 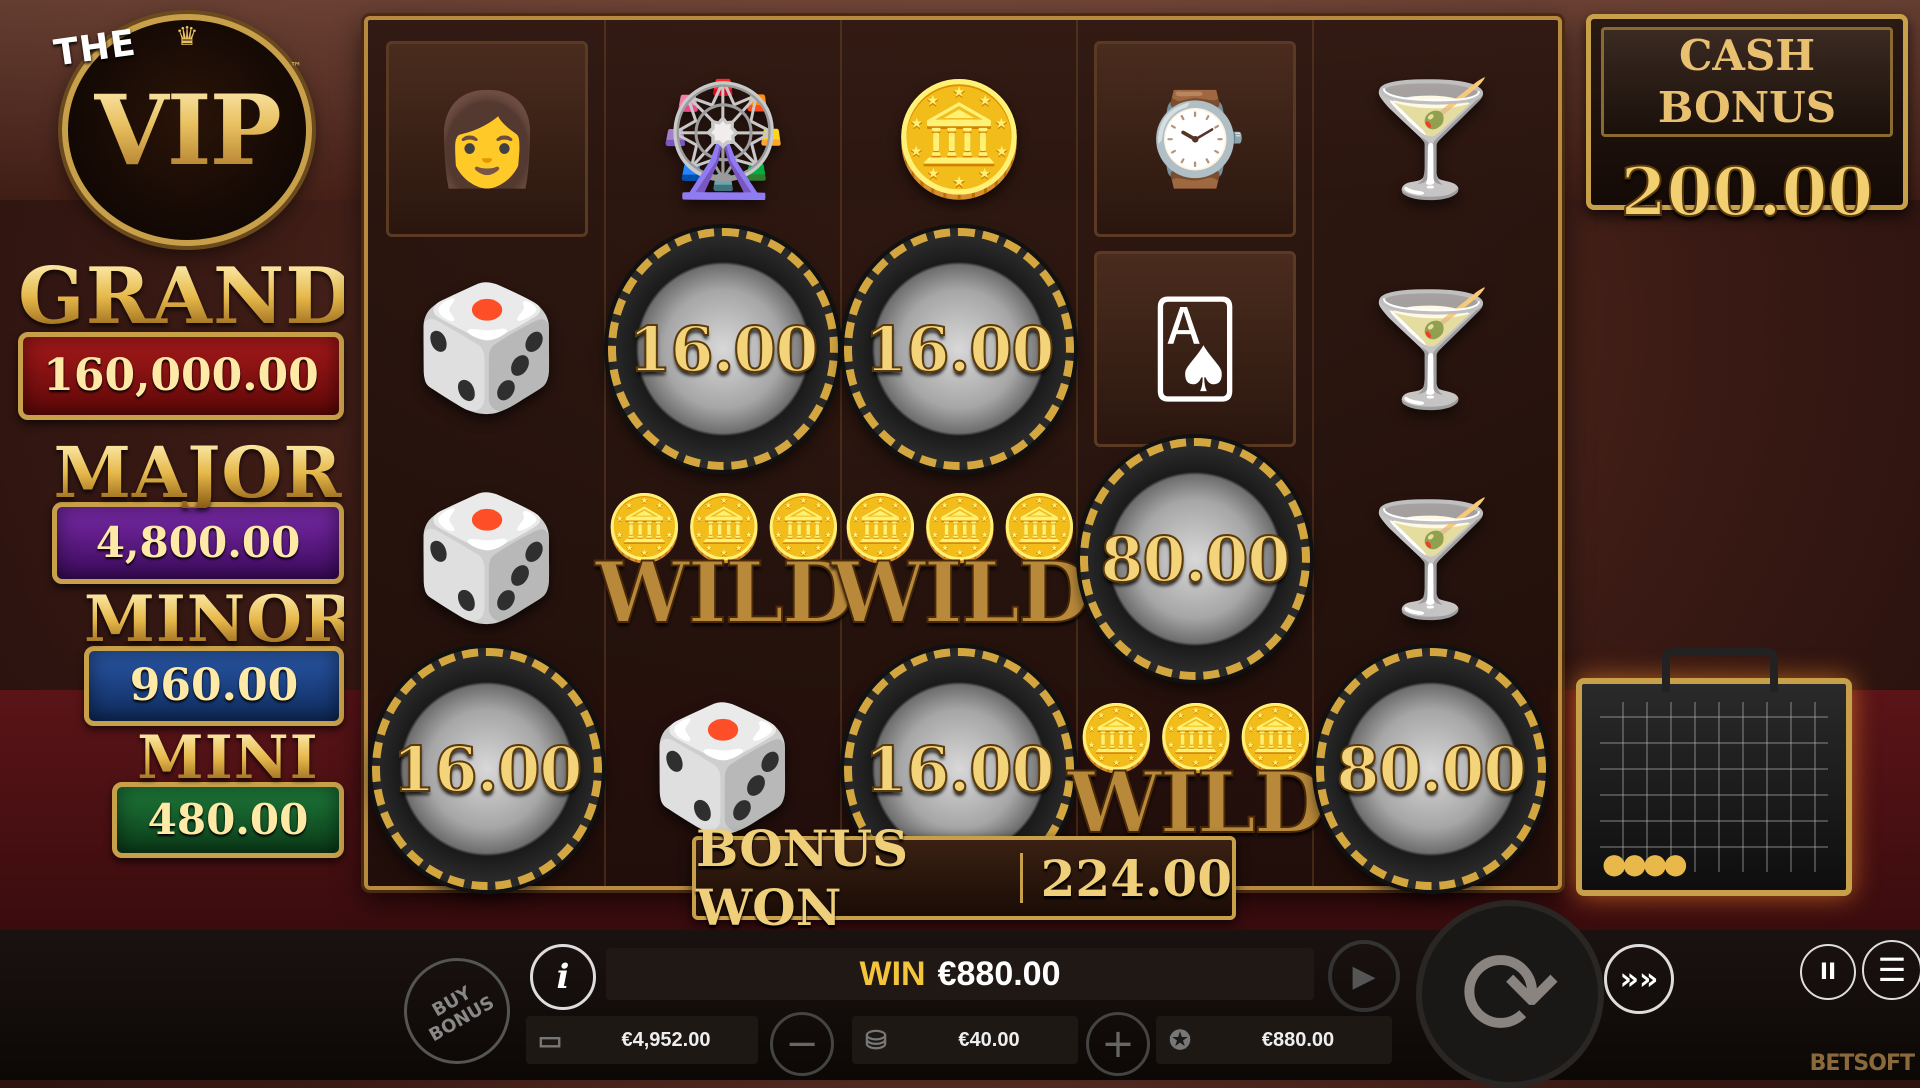 I want to click on trademark: ™, so click(x=296, y=67).